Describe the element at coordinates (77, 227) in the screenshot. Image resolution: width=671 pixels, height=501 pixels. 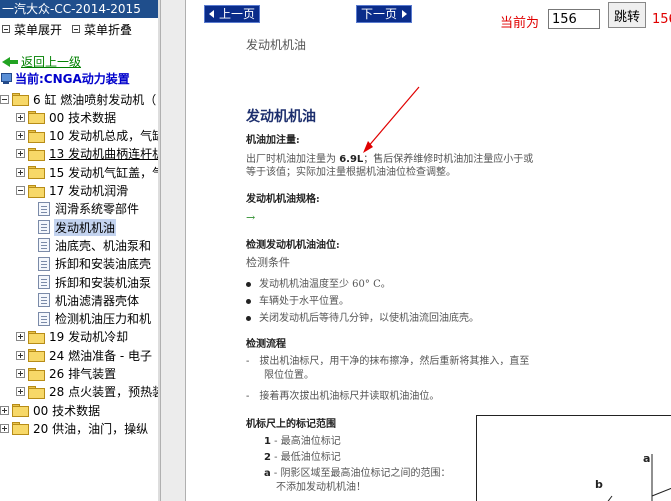
I see `tree-item: 发动机机油` at that location.